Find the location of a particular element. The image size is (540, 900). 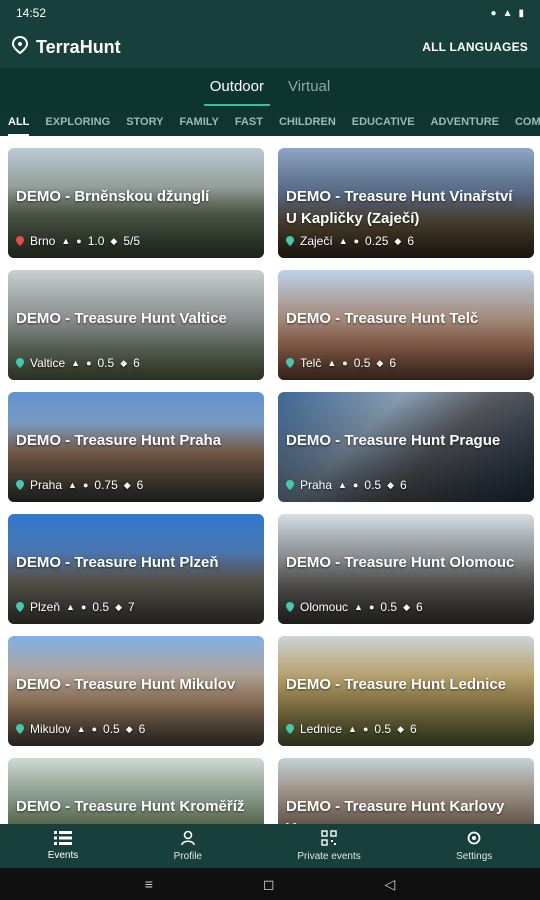

category-more: COM is located at coordinates (527, 122).